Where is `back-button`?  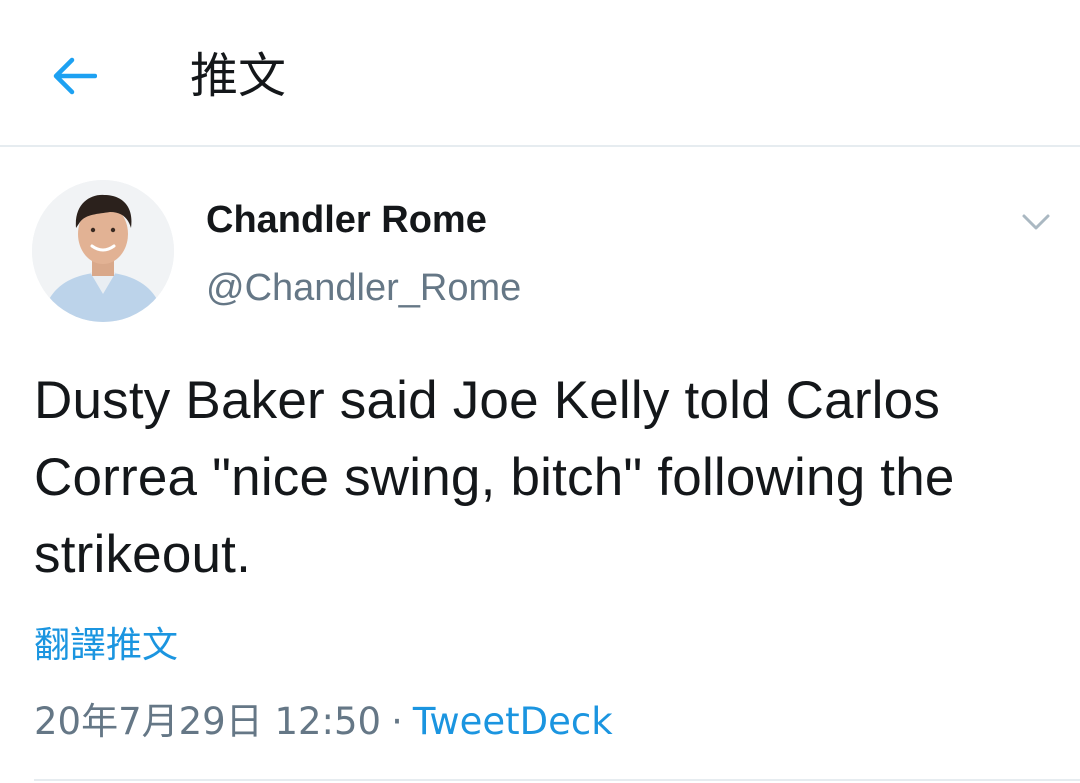
back-button is located at coordinates (74, 76).